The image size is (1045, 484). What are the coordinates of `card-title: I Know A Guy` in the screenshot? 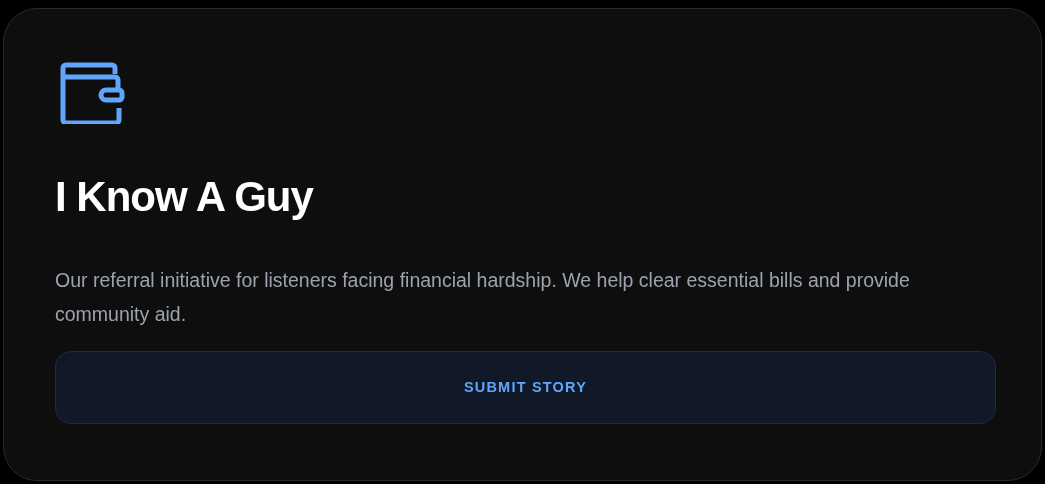 It's located at (185, 197).